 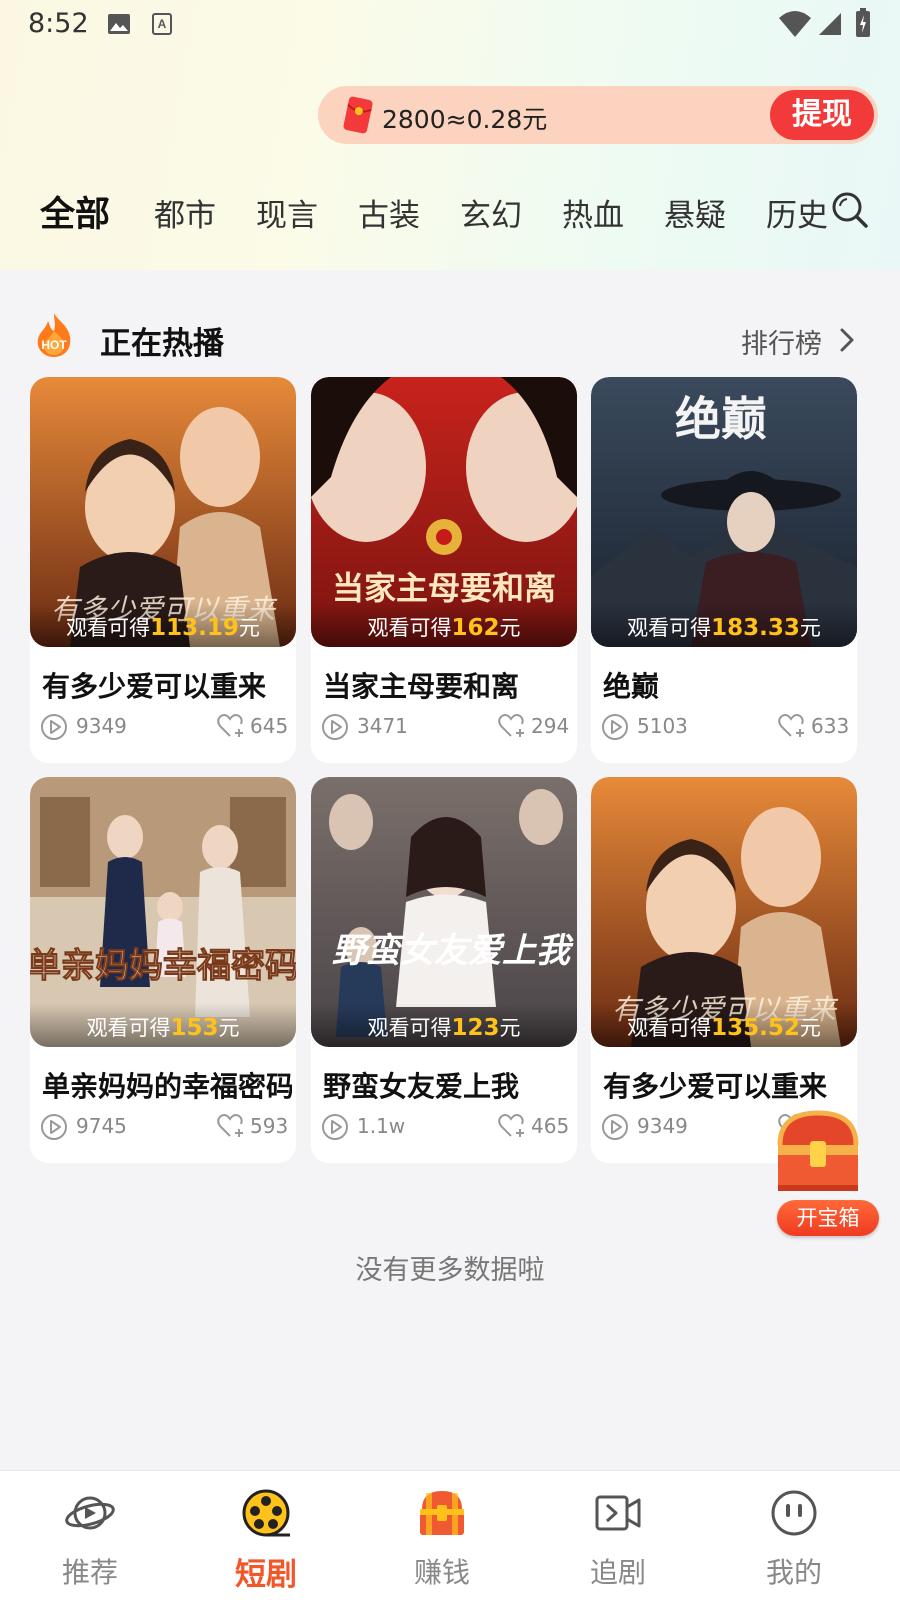 I want to click on poster-title-art: 当家主母要和离, so click(x=444, y=588).